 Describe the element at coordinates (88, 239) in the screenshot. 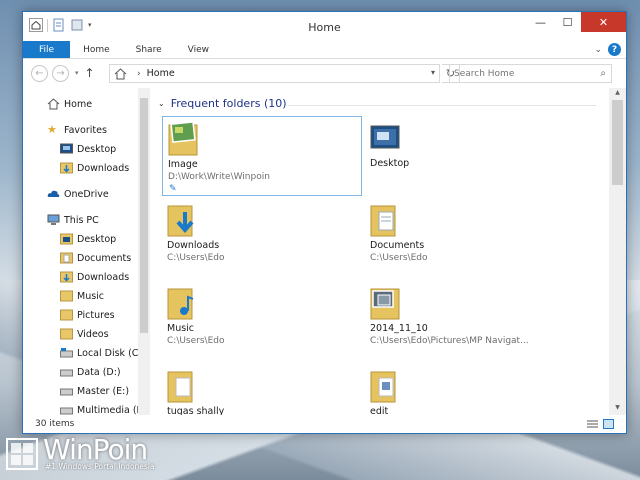

I see `sidebar-item-desktop-pc: Desktop` at that location.